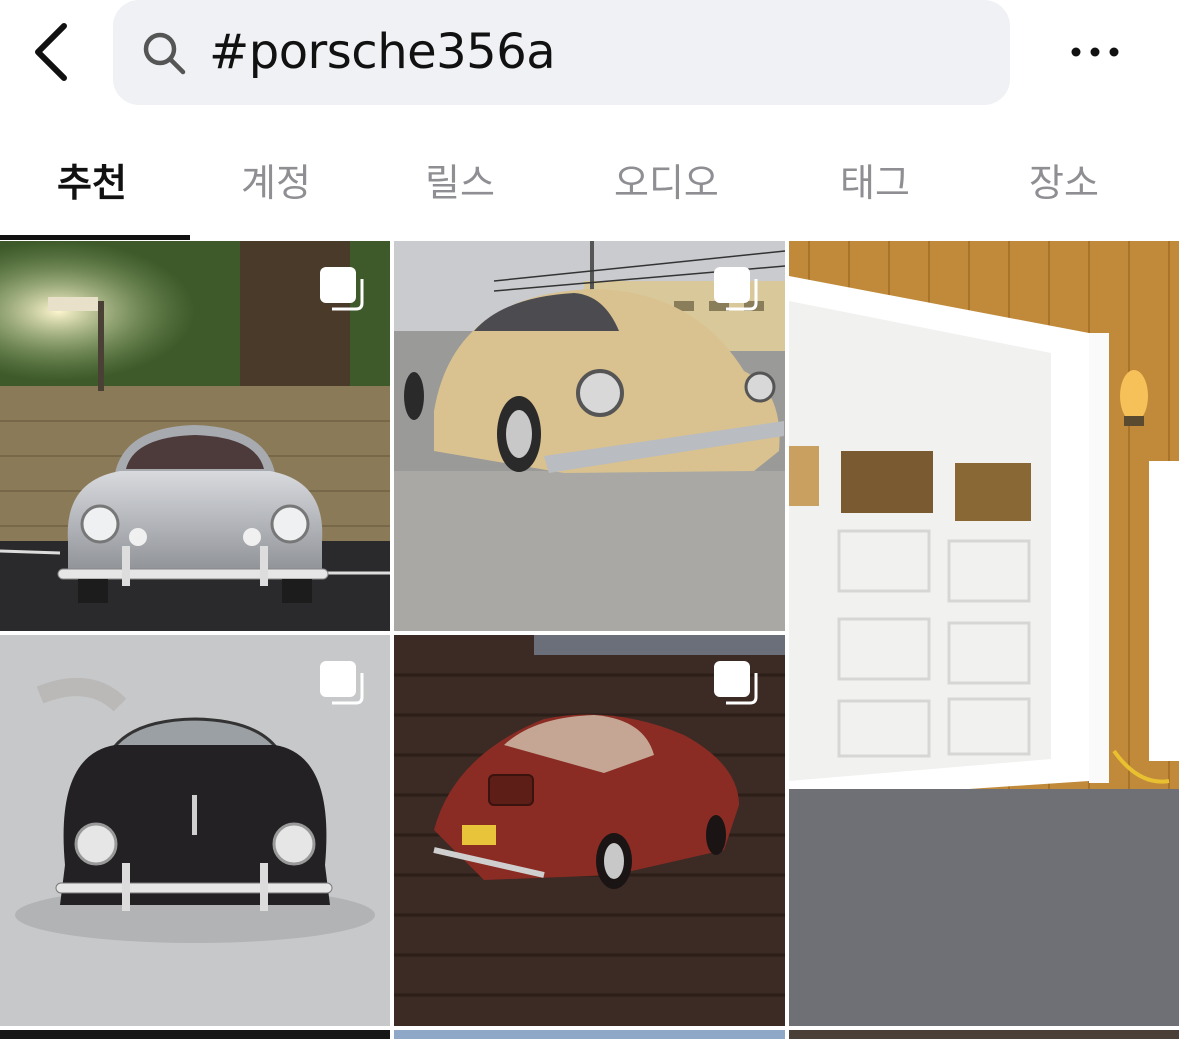 The image size is (1179, 1039). Describe the element at coordinates (460, 179) in the screenshot. I see `tab-reels: 릴스` at that location.